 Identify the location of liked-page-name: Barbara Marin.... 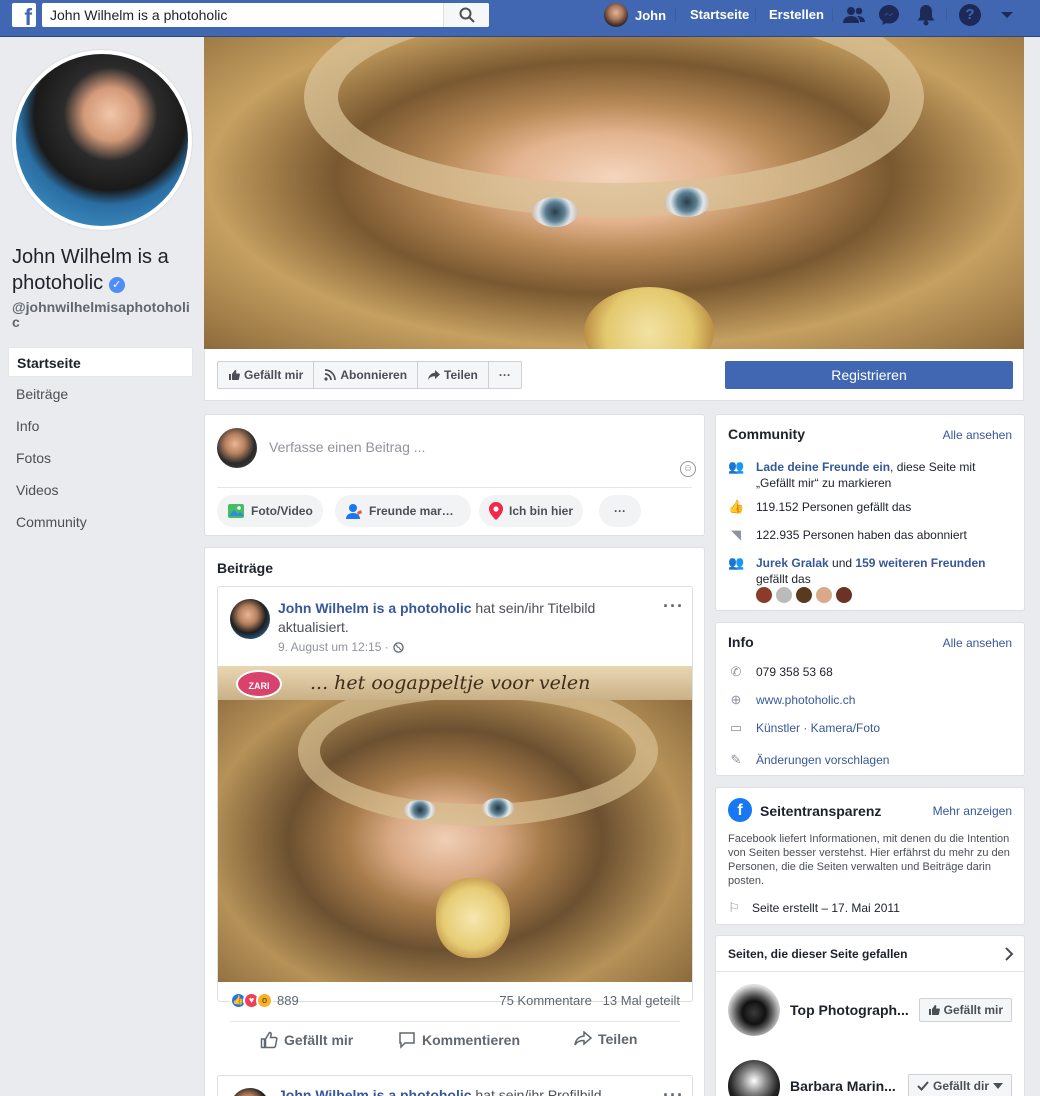
(849, 1086).